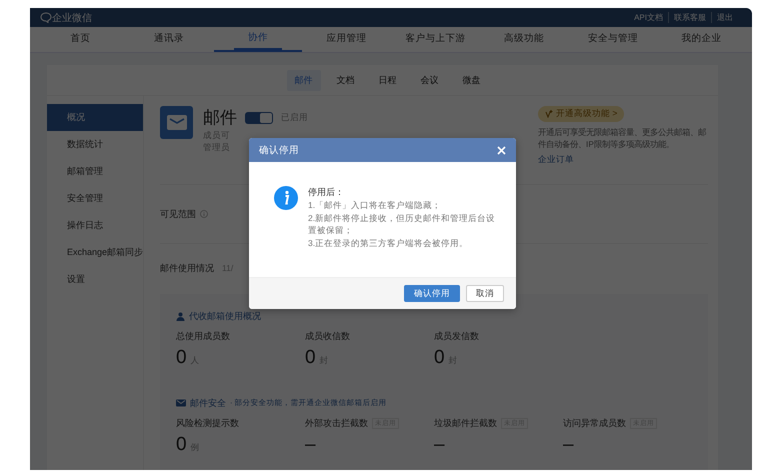 Image resolution: width=764 pixels, height=476 pixels. I want to click on stat-label: 风险检测提示数, so click(208, 423).